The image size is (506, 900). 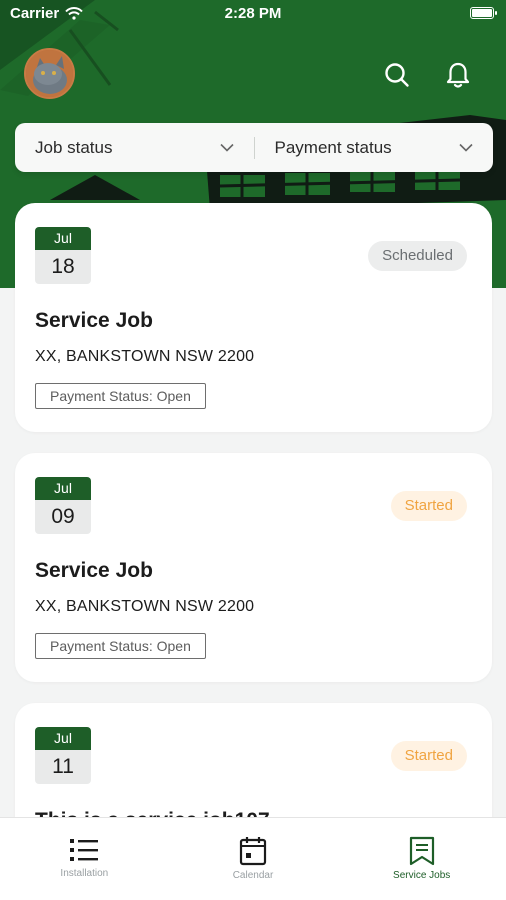 What do you see at coordinates (84, 850) in the screenshot?
I see `list-icon` at bounding box center [84, 850].